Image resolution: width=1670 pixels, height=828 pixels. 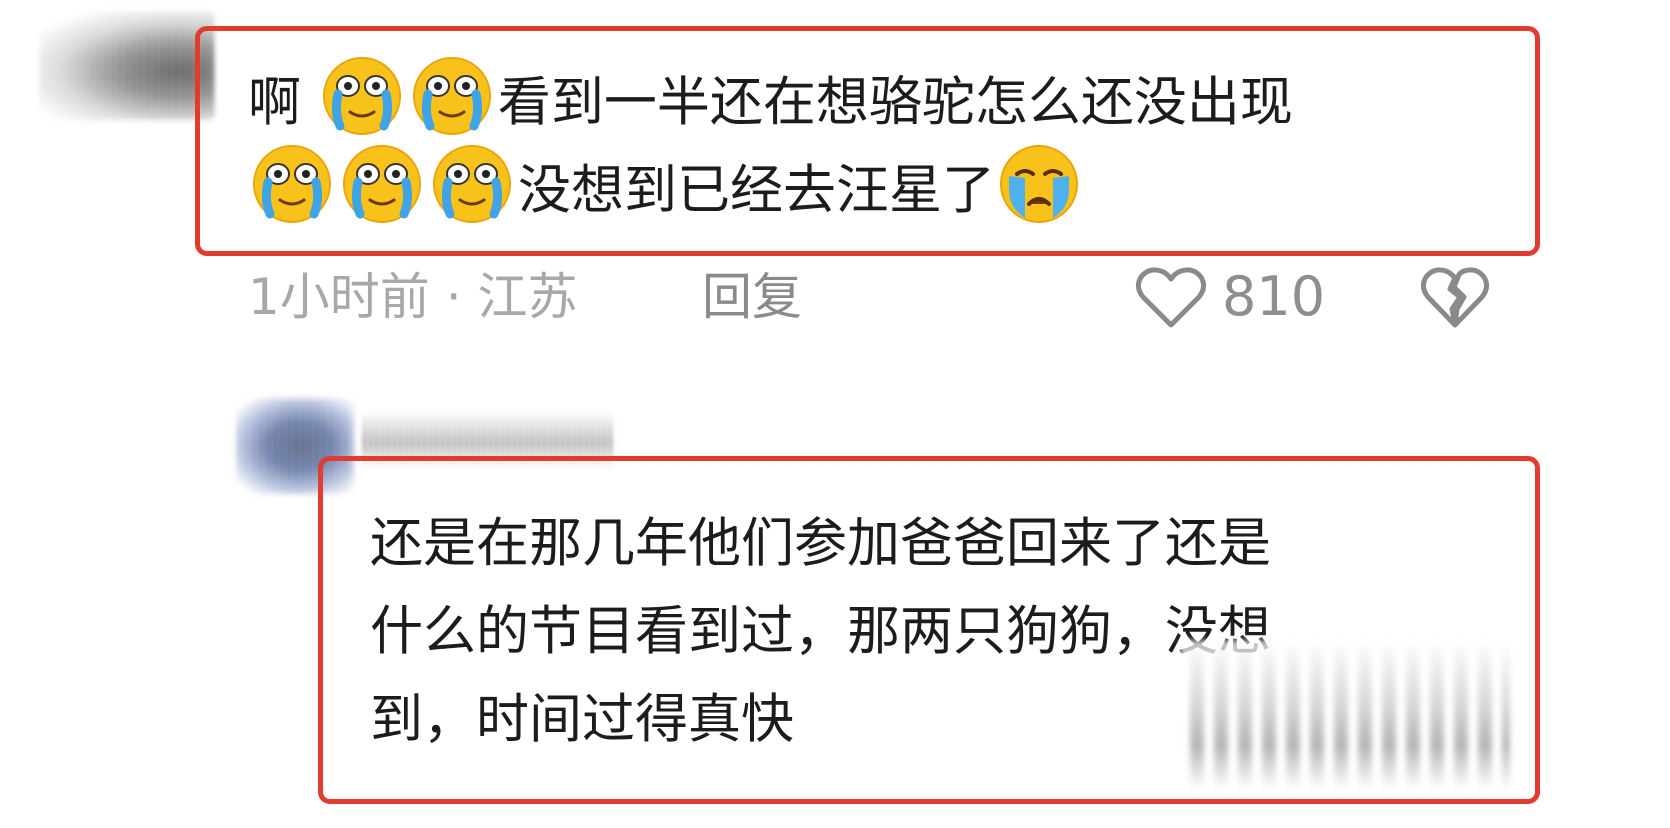 I want to click on reply-button: 回复, so click(x=752, y=297).